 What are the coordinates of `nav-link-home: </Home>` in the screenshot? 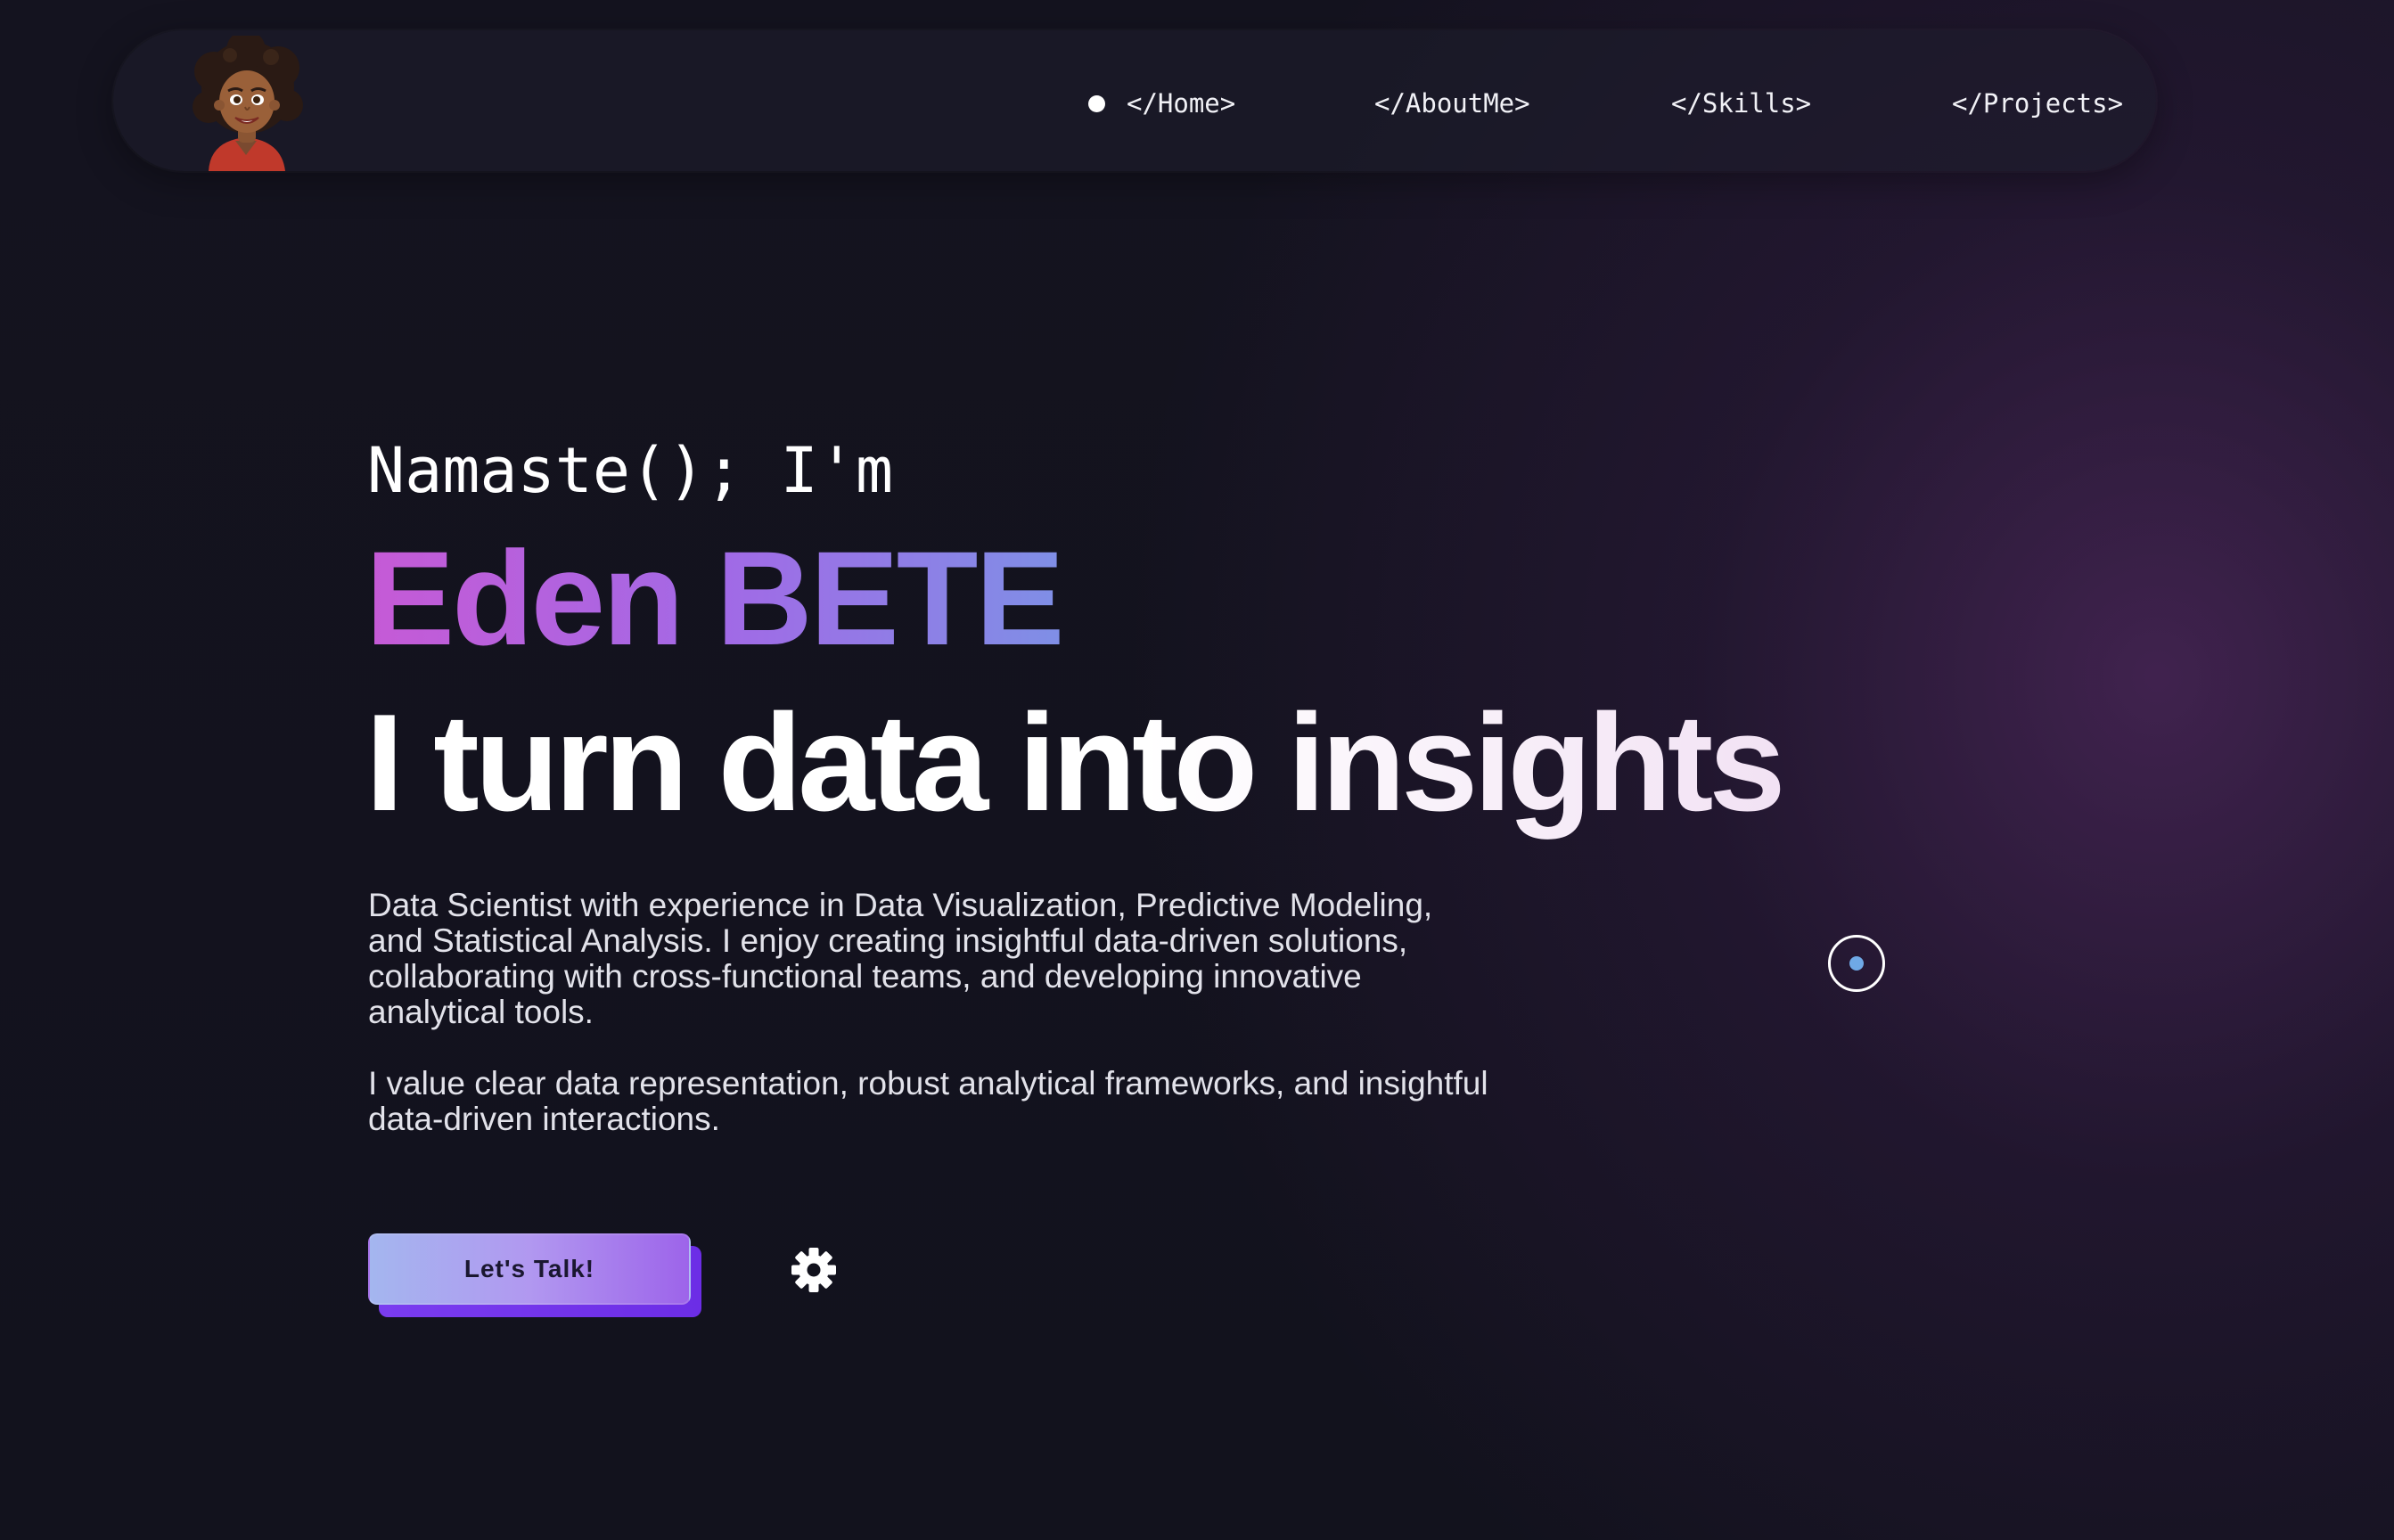 It's located at (1161, 103).